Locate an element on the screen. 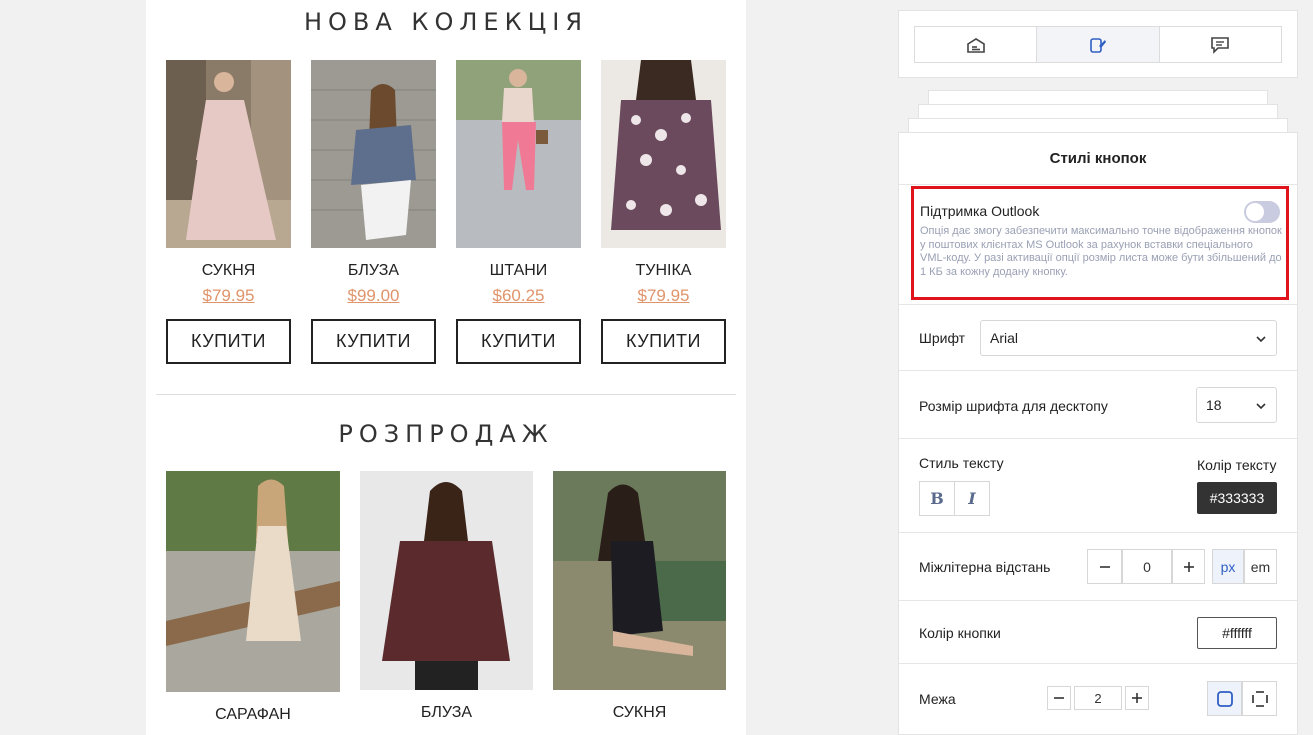  content-block-icon is located at coordinates (975, 45).